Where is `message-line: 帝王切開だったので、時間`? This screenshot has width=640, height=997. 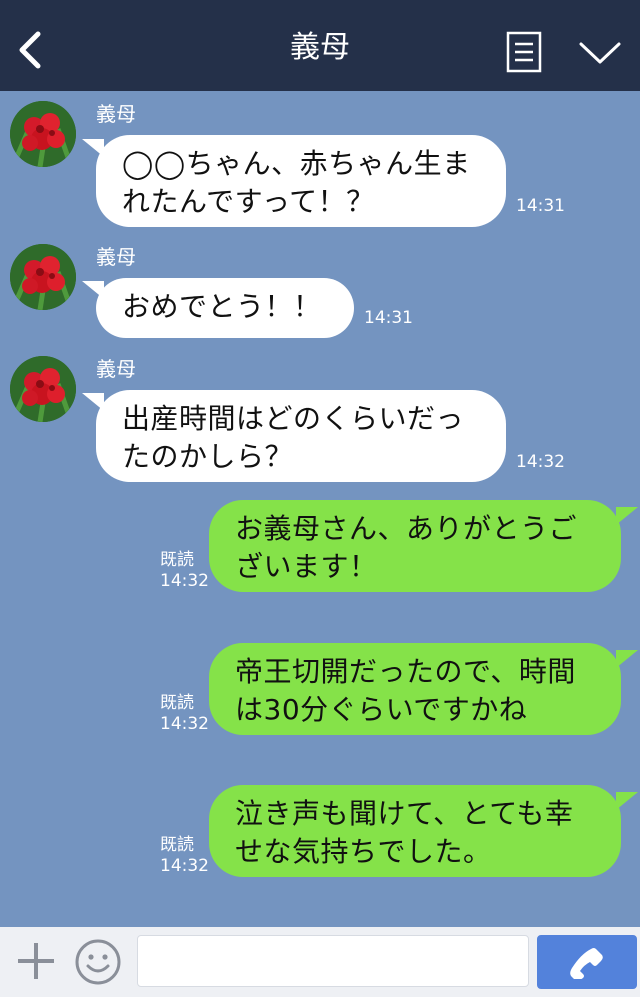
message-line: 帝王切開だったので、時間 is located at coordinates (405, 671).